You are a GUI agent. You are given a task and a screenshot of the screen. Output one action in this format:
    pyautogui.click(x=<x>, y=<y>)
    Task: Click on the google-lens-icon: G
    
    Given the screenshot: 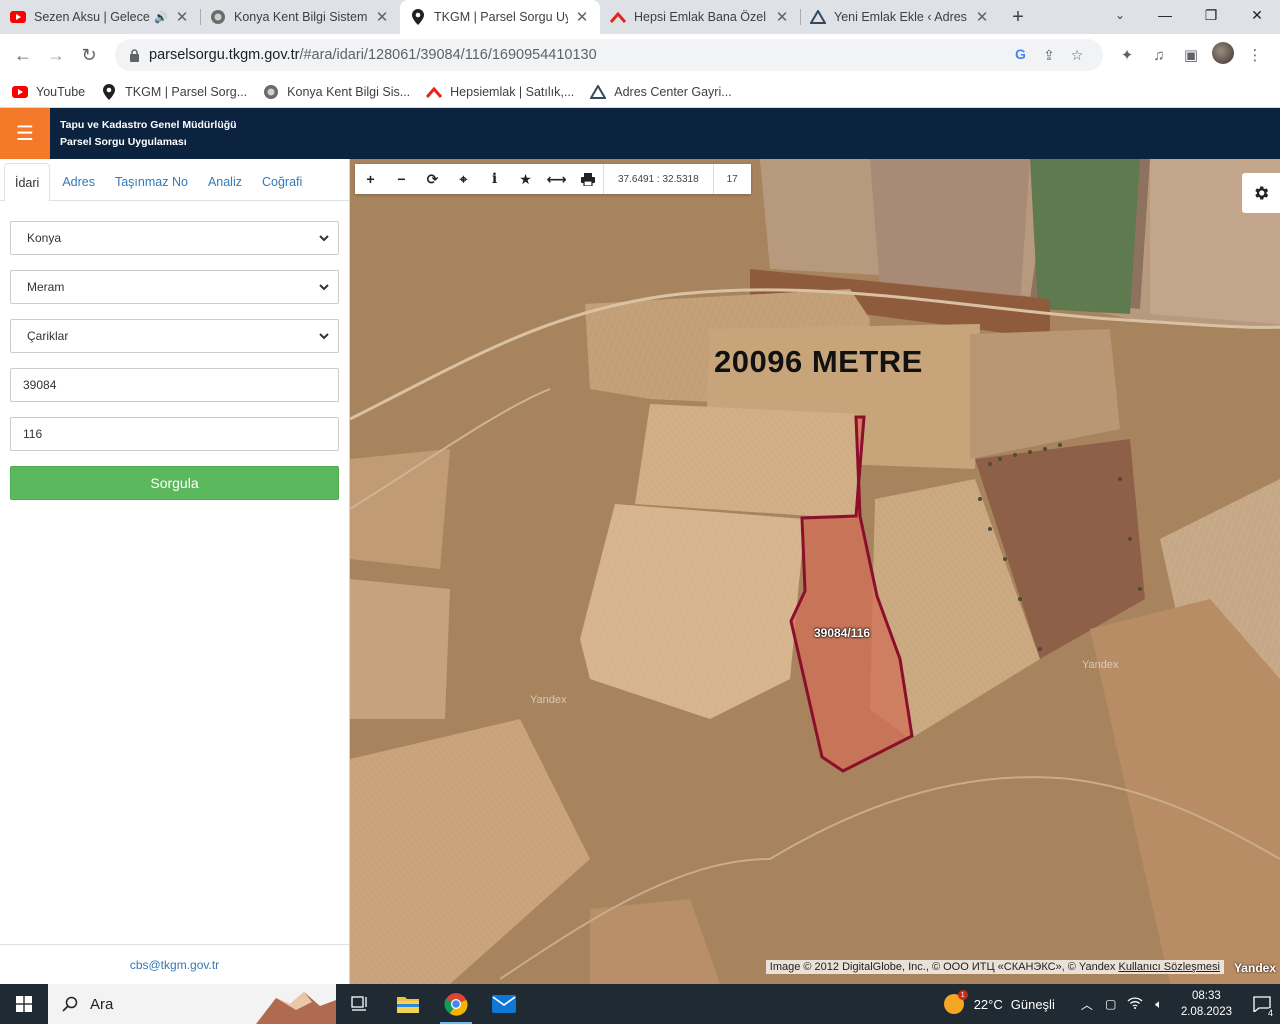 What is the action you would take?
    pyautogui.click(x=1021, y=55)
    